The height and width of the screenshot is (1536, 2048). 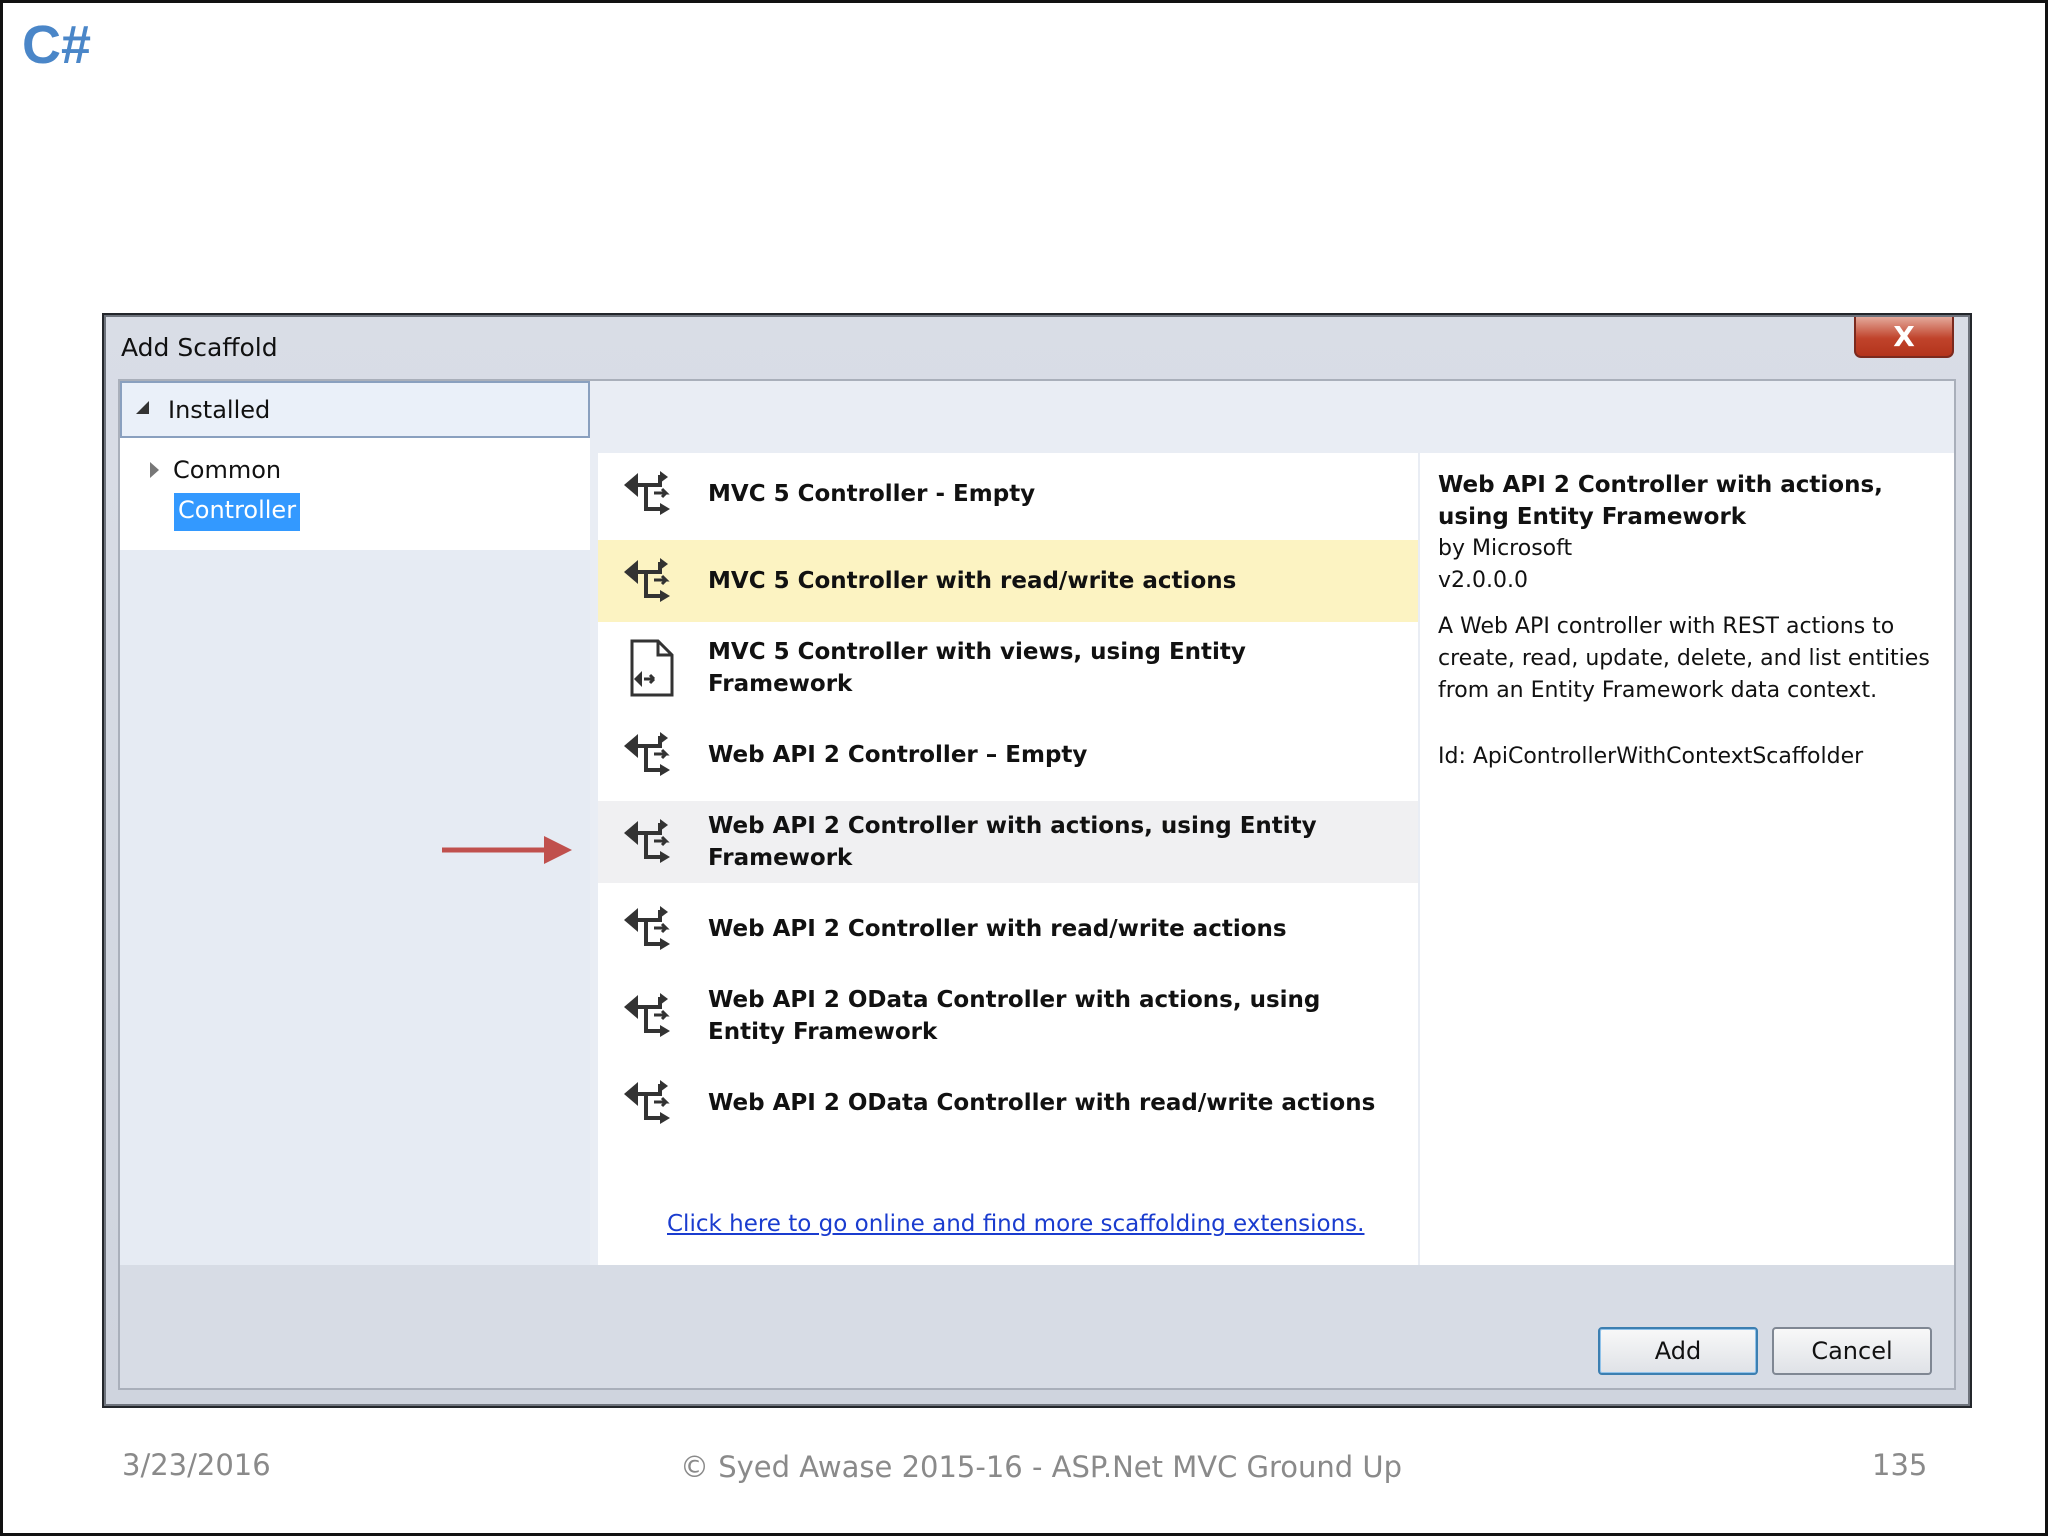 I want to click on detail-author: by Microsoft, so click(x=1505, y=548).